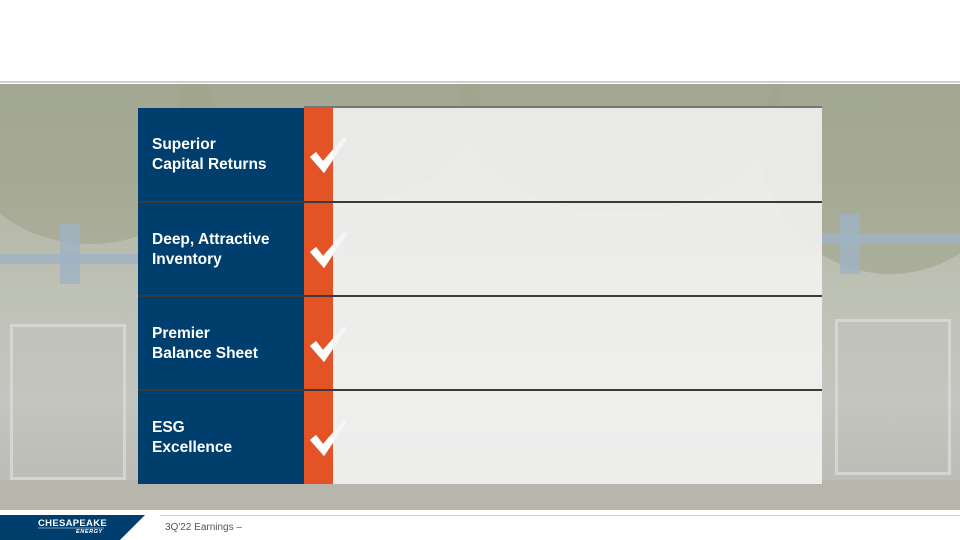 The height and width of the screenshot is (540, 960). Describe the element at coordinates (192, 437) in the screenshot. I see `row-label: ESG Excellence` at that location.